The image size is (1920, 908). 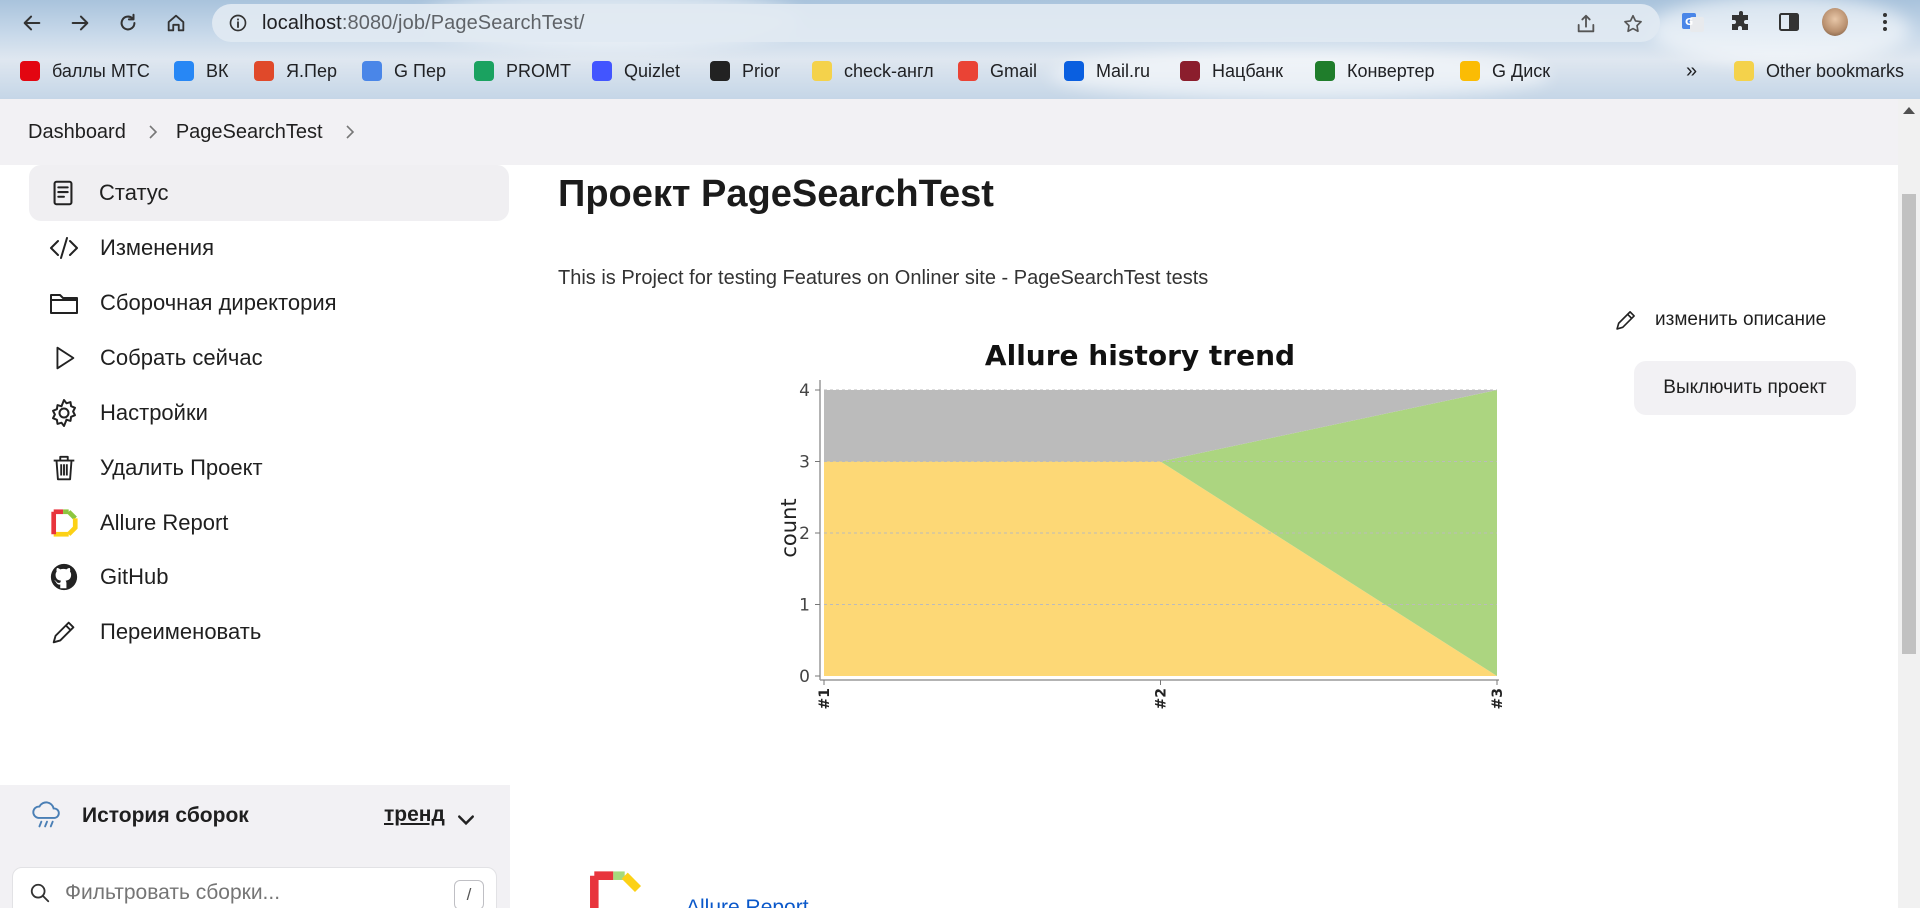 What do you see at coordinates (181, 357) in the screenshot?
I see `sidebar-item-label: Собрать сейчас` at bounding box center [181, 357].